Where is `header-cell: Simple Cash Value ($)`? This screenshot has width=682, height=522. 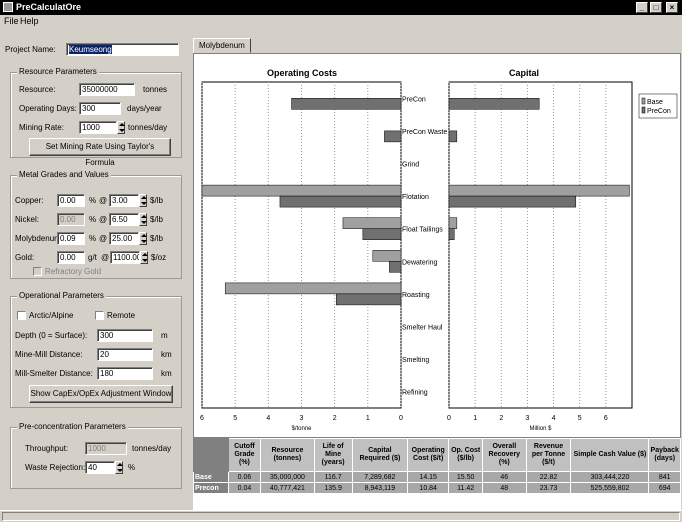 header-cell: Simple Cash Value ($) is located at coordinates (610, 455).